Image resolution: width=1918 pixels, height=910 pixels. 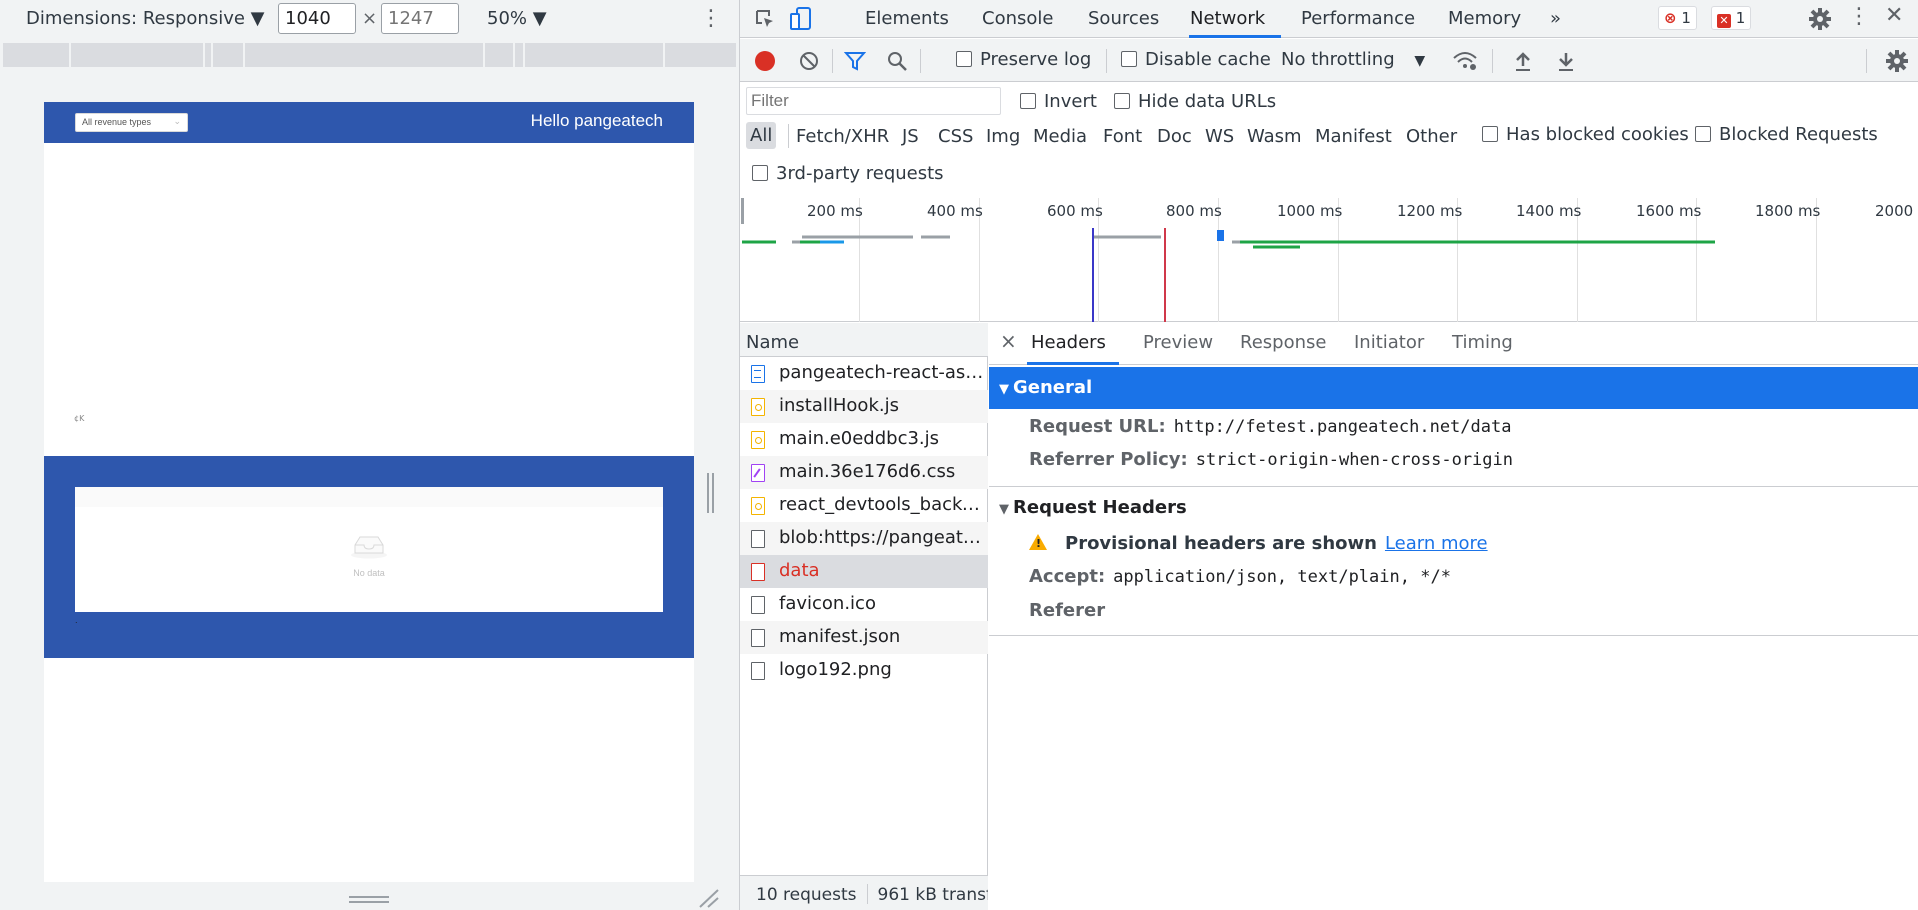 What do you see at coordinates (1067, 610) in the screenshot?
I see `referer-key: Referer` at bounding box center [1067, 610].